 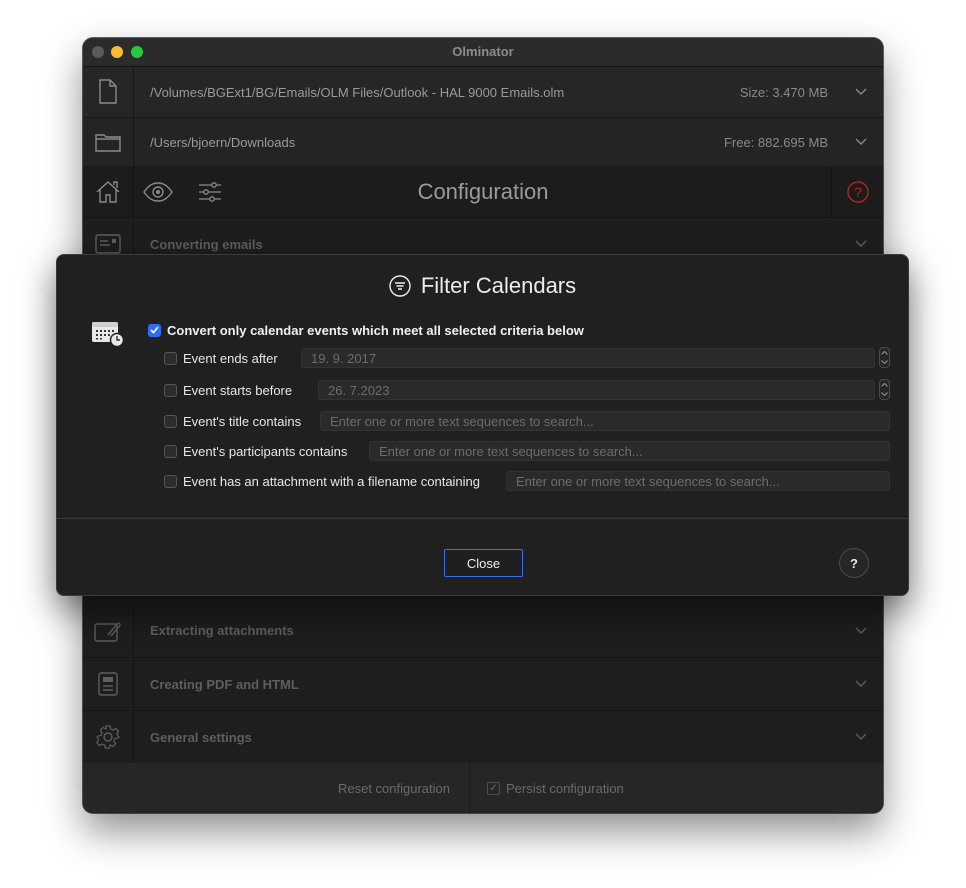 I want to click on help-button: ?, so click(x=854, y=563).